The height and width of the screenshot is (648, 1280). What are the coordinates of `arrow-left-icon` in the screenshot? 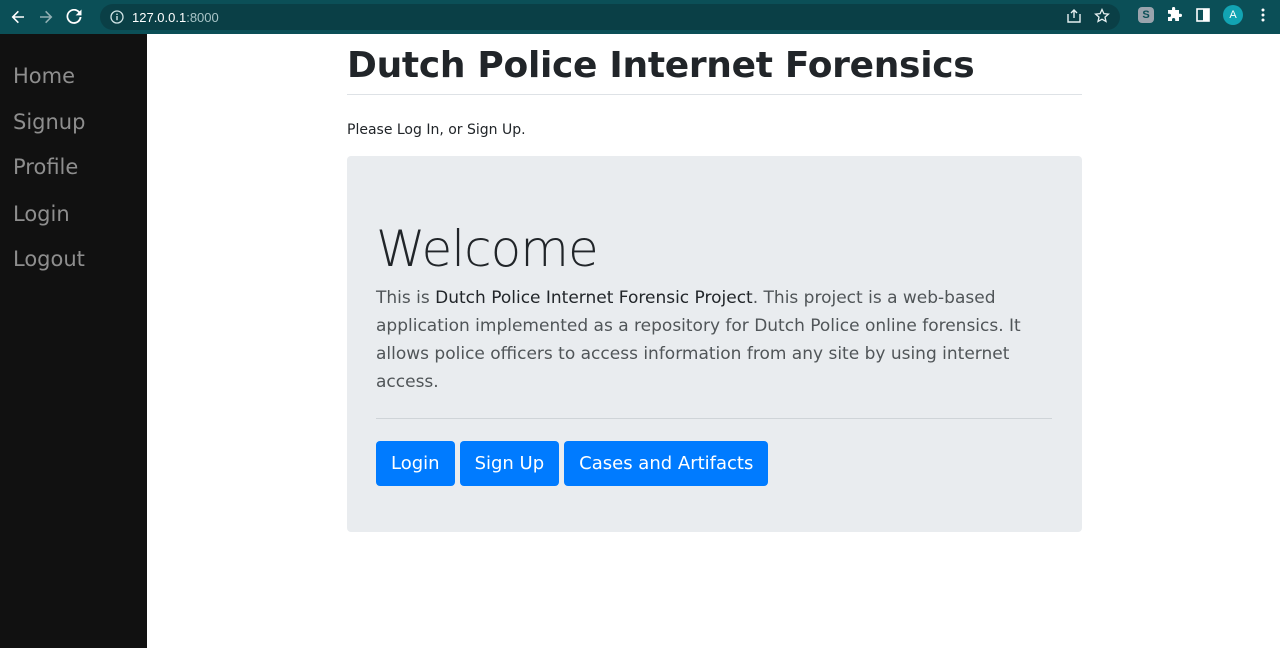 It's located at (17, 17).